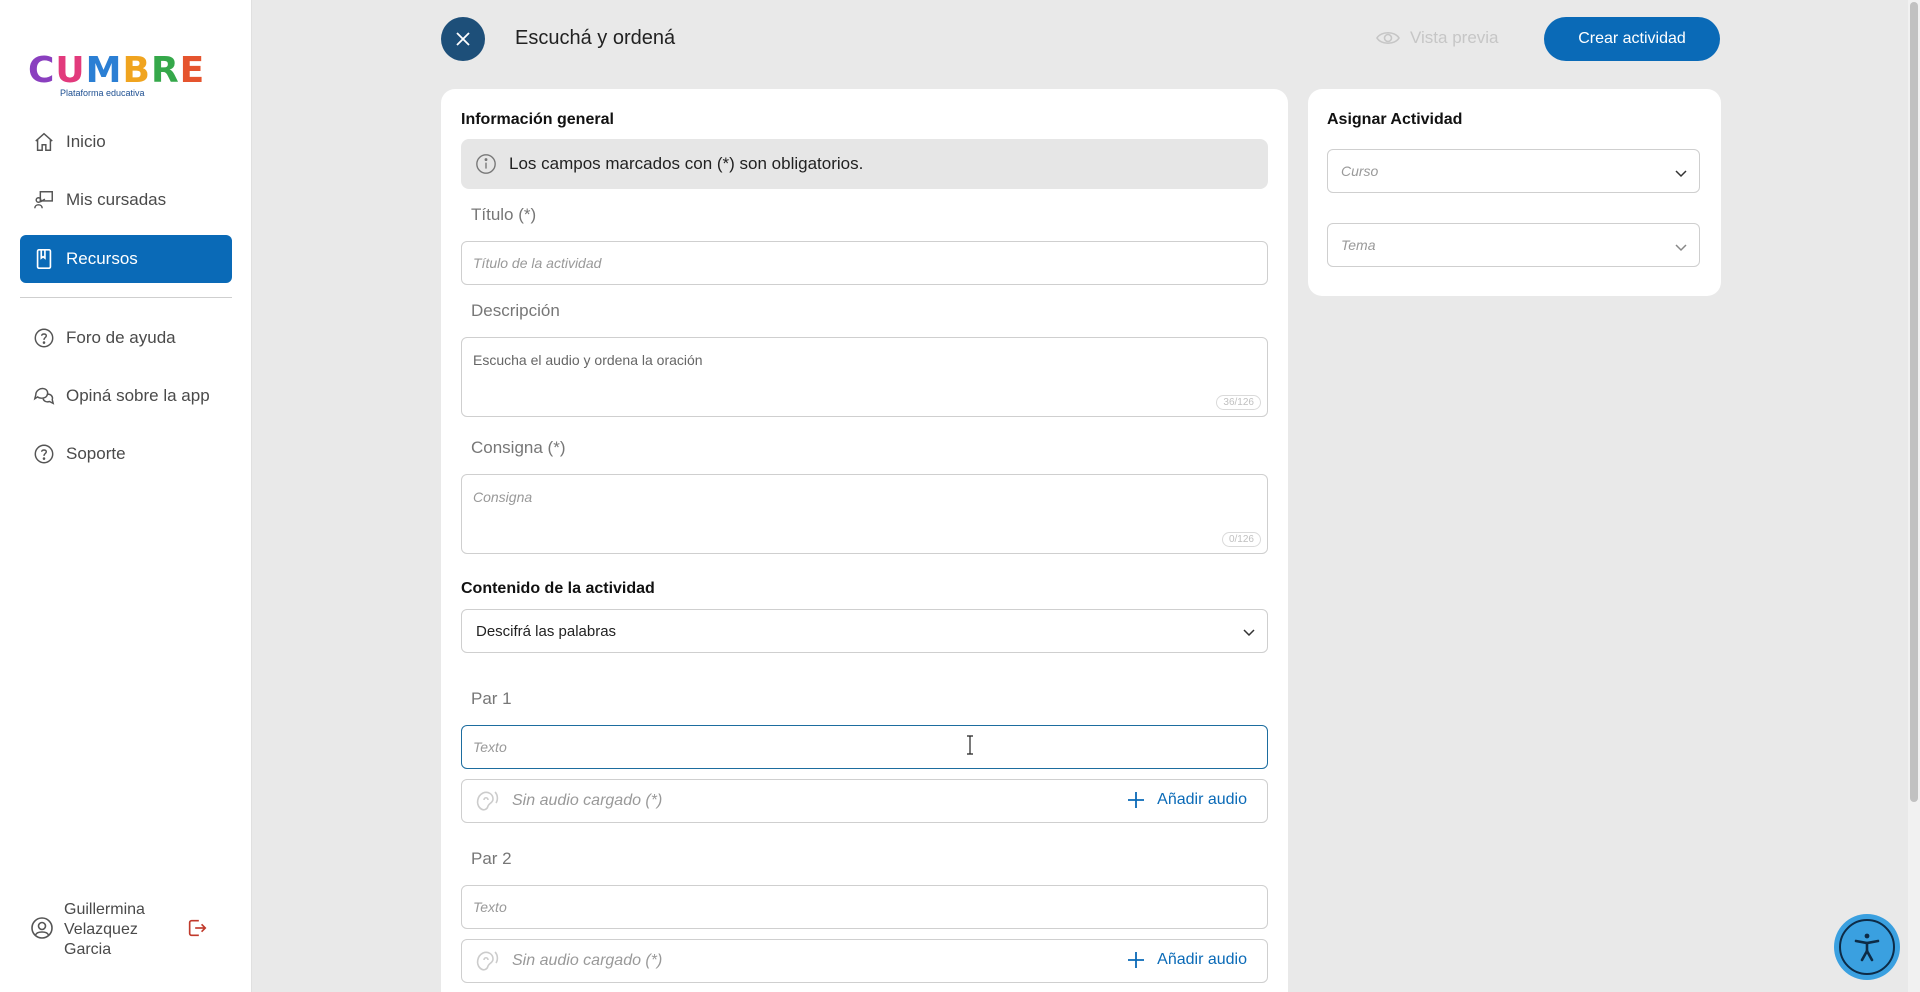 The width and height of the screenshot is (1920, 992). I want to click on sidebar-item-foro-de-ayuda: Foro de ayuda, so click(126, 338).